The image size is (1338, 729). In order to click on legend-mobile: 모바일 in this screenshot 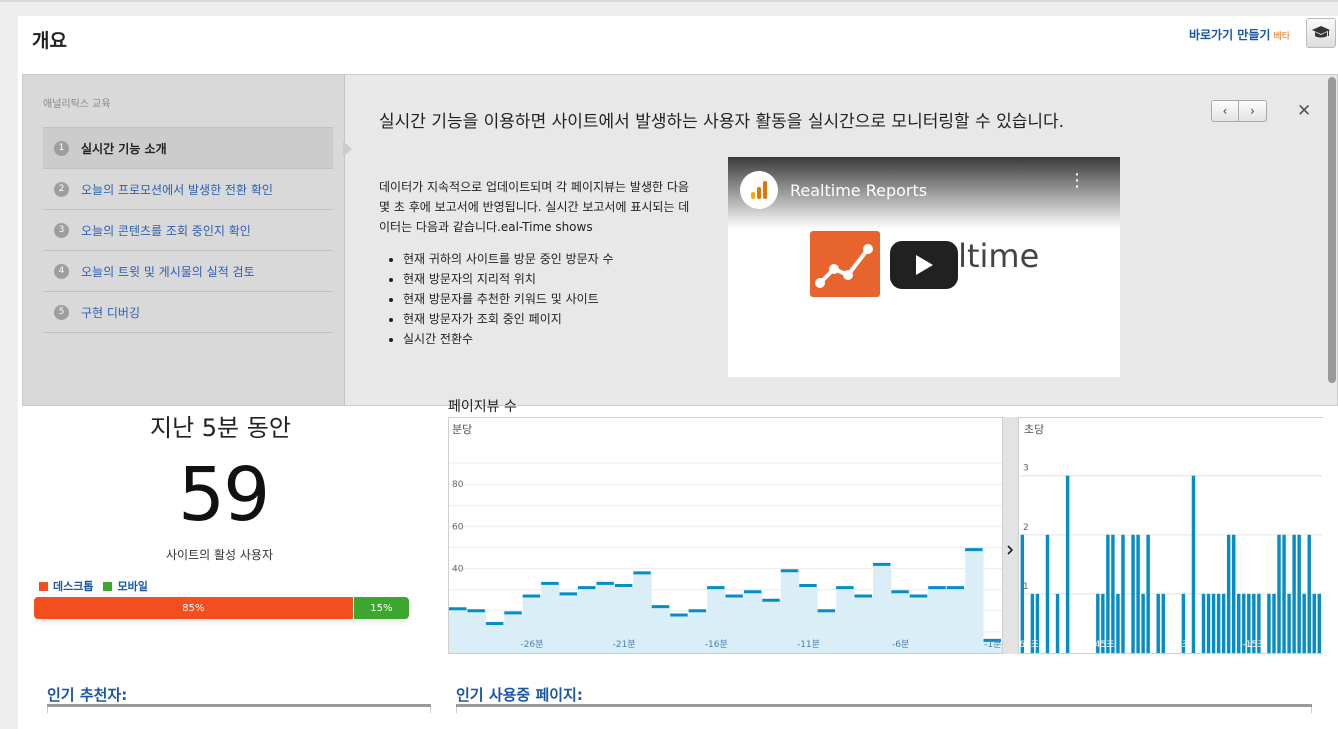, I will do `click(125, 586)`.